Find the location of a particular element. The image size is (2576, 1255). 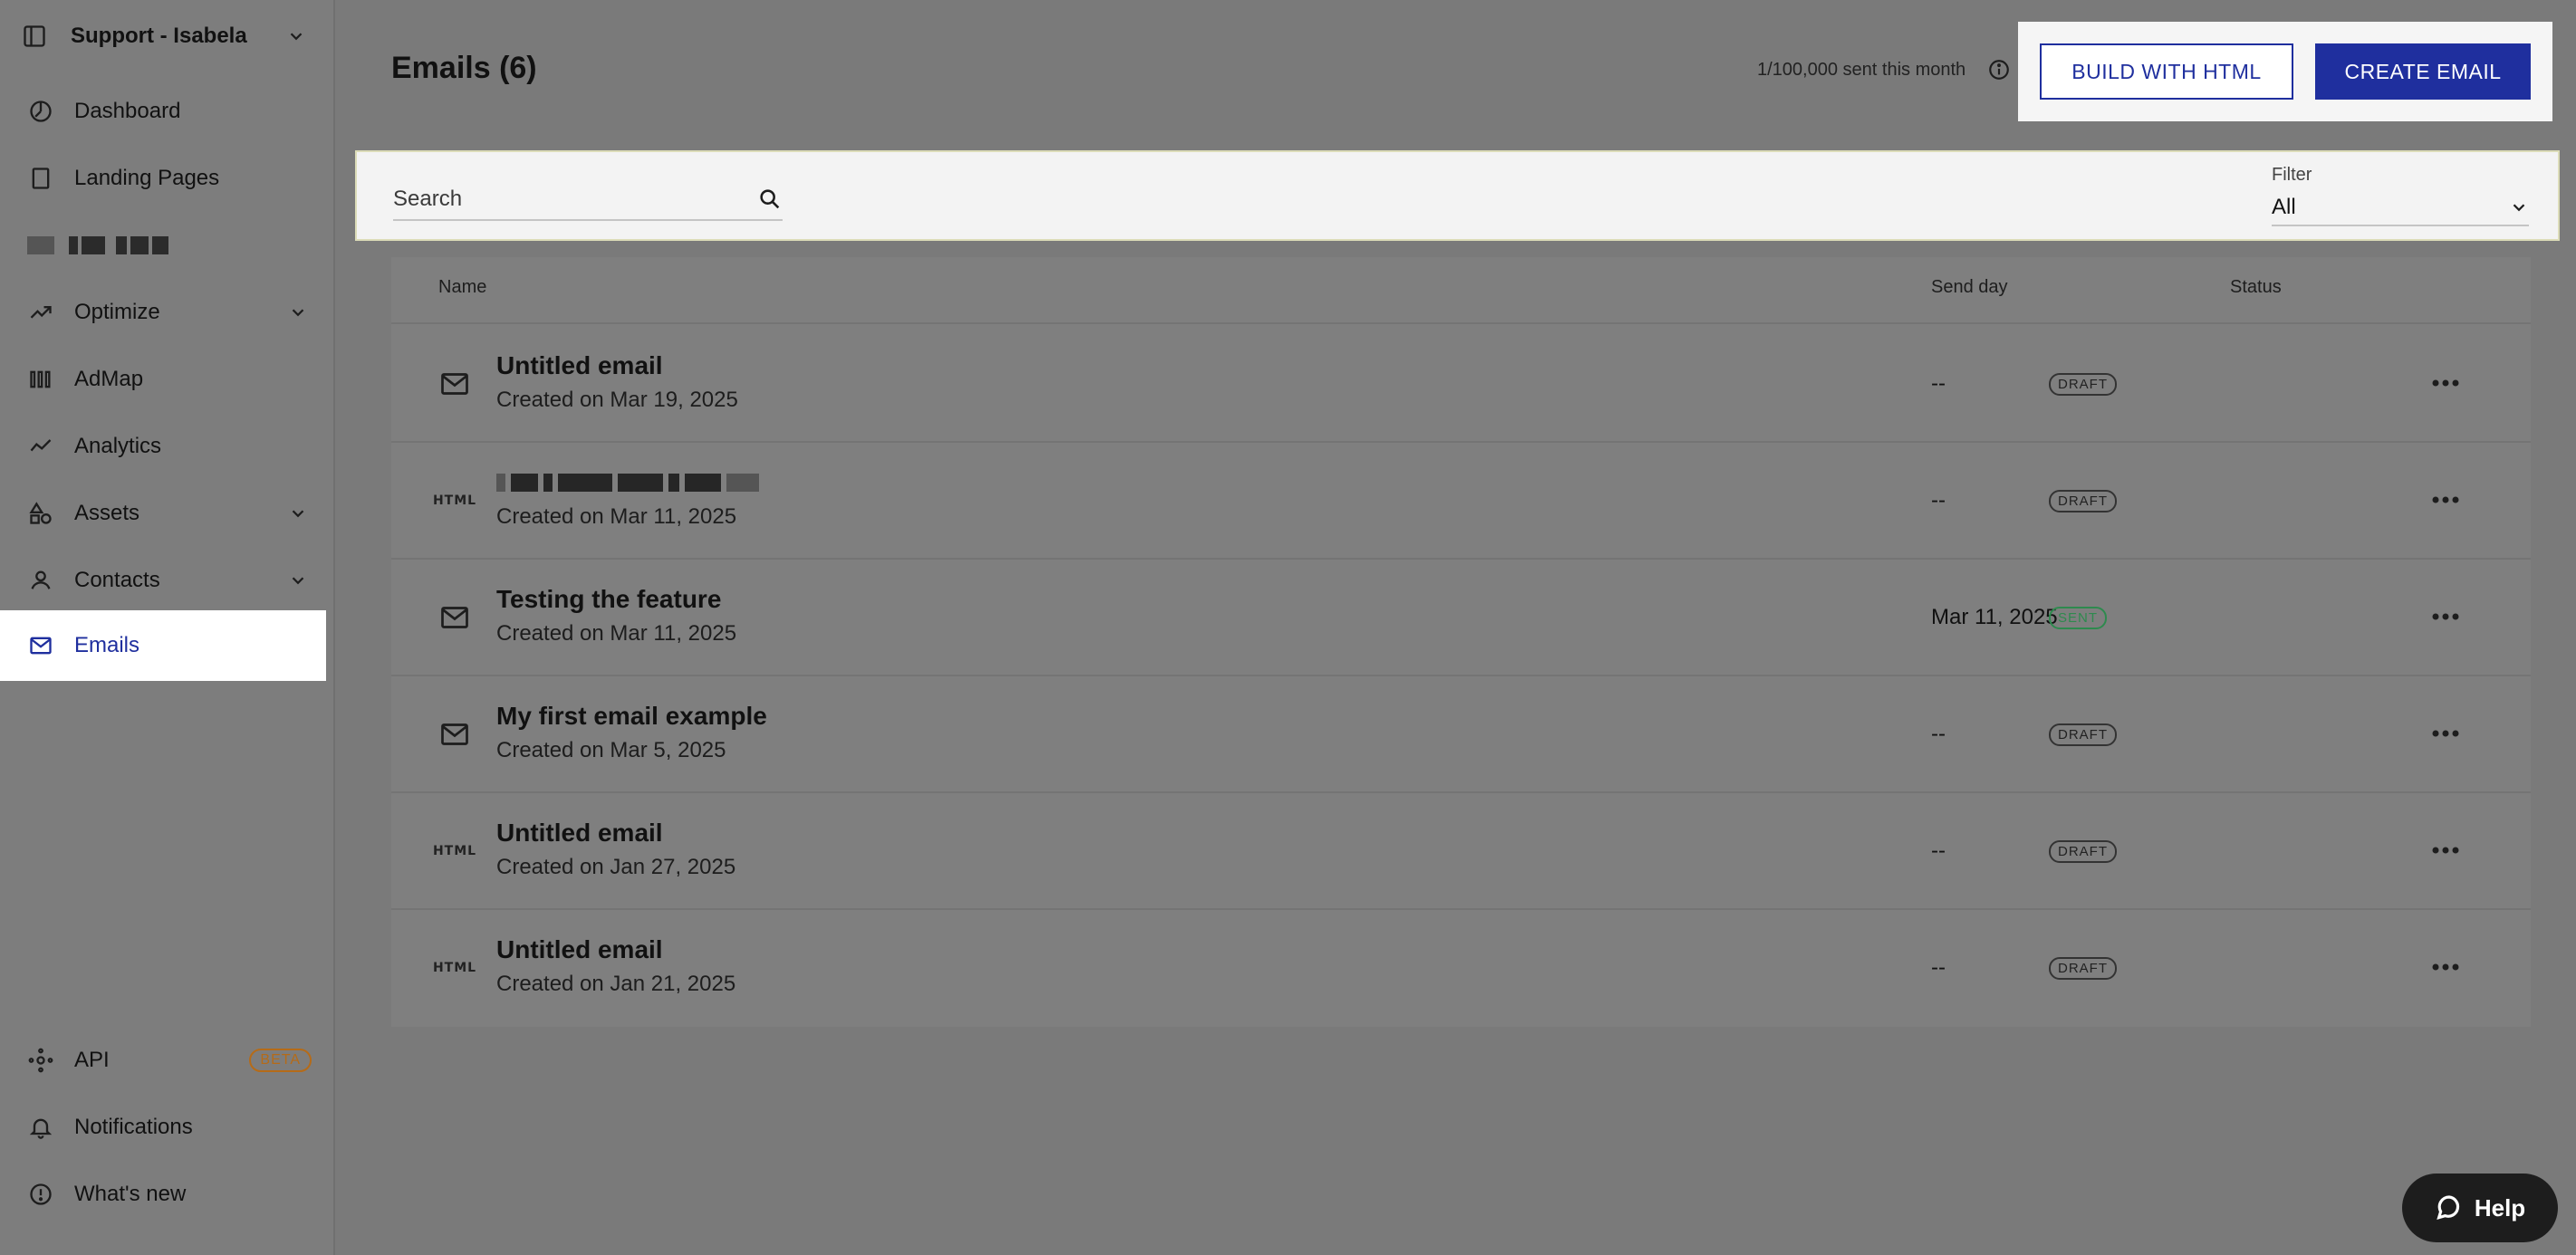

sidebar-item-optimize: Optimize is located at coordinates (163, 312).